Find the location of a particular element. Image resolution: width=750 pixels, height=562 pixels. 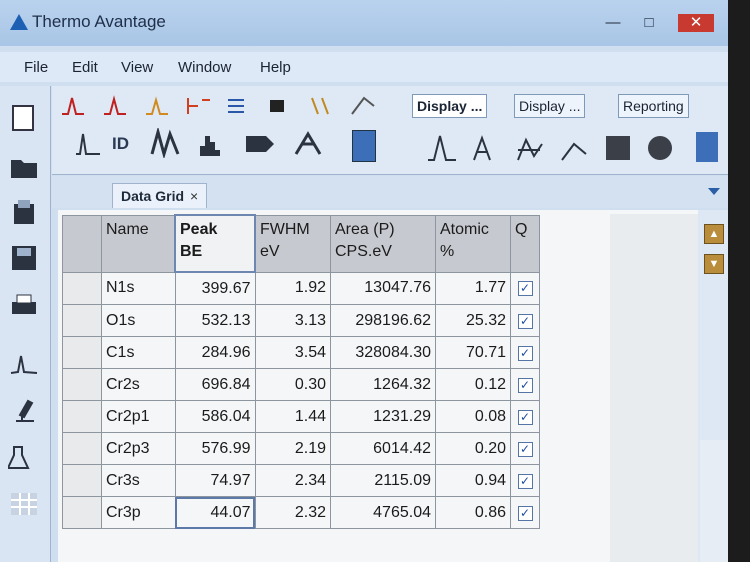

open-folder-icon is located at coordinates (24, 166).